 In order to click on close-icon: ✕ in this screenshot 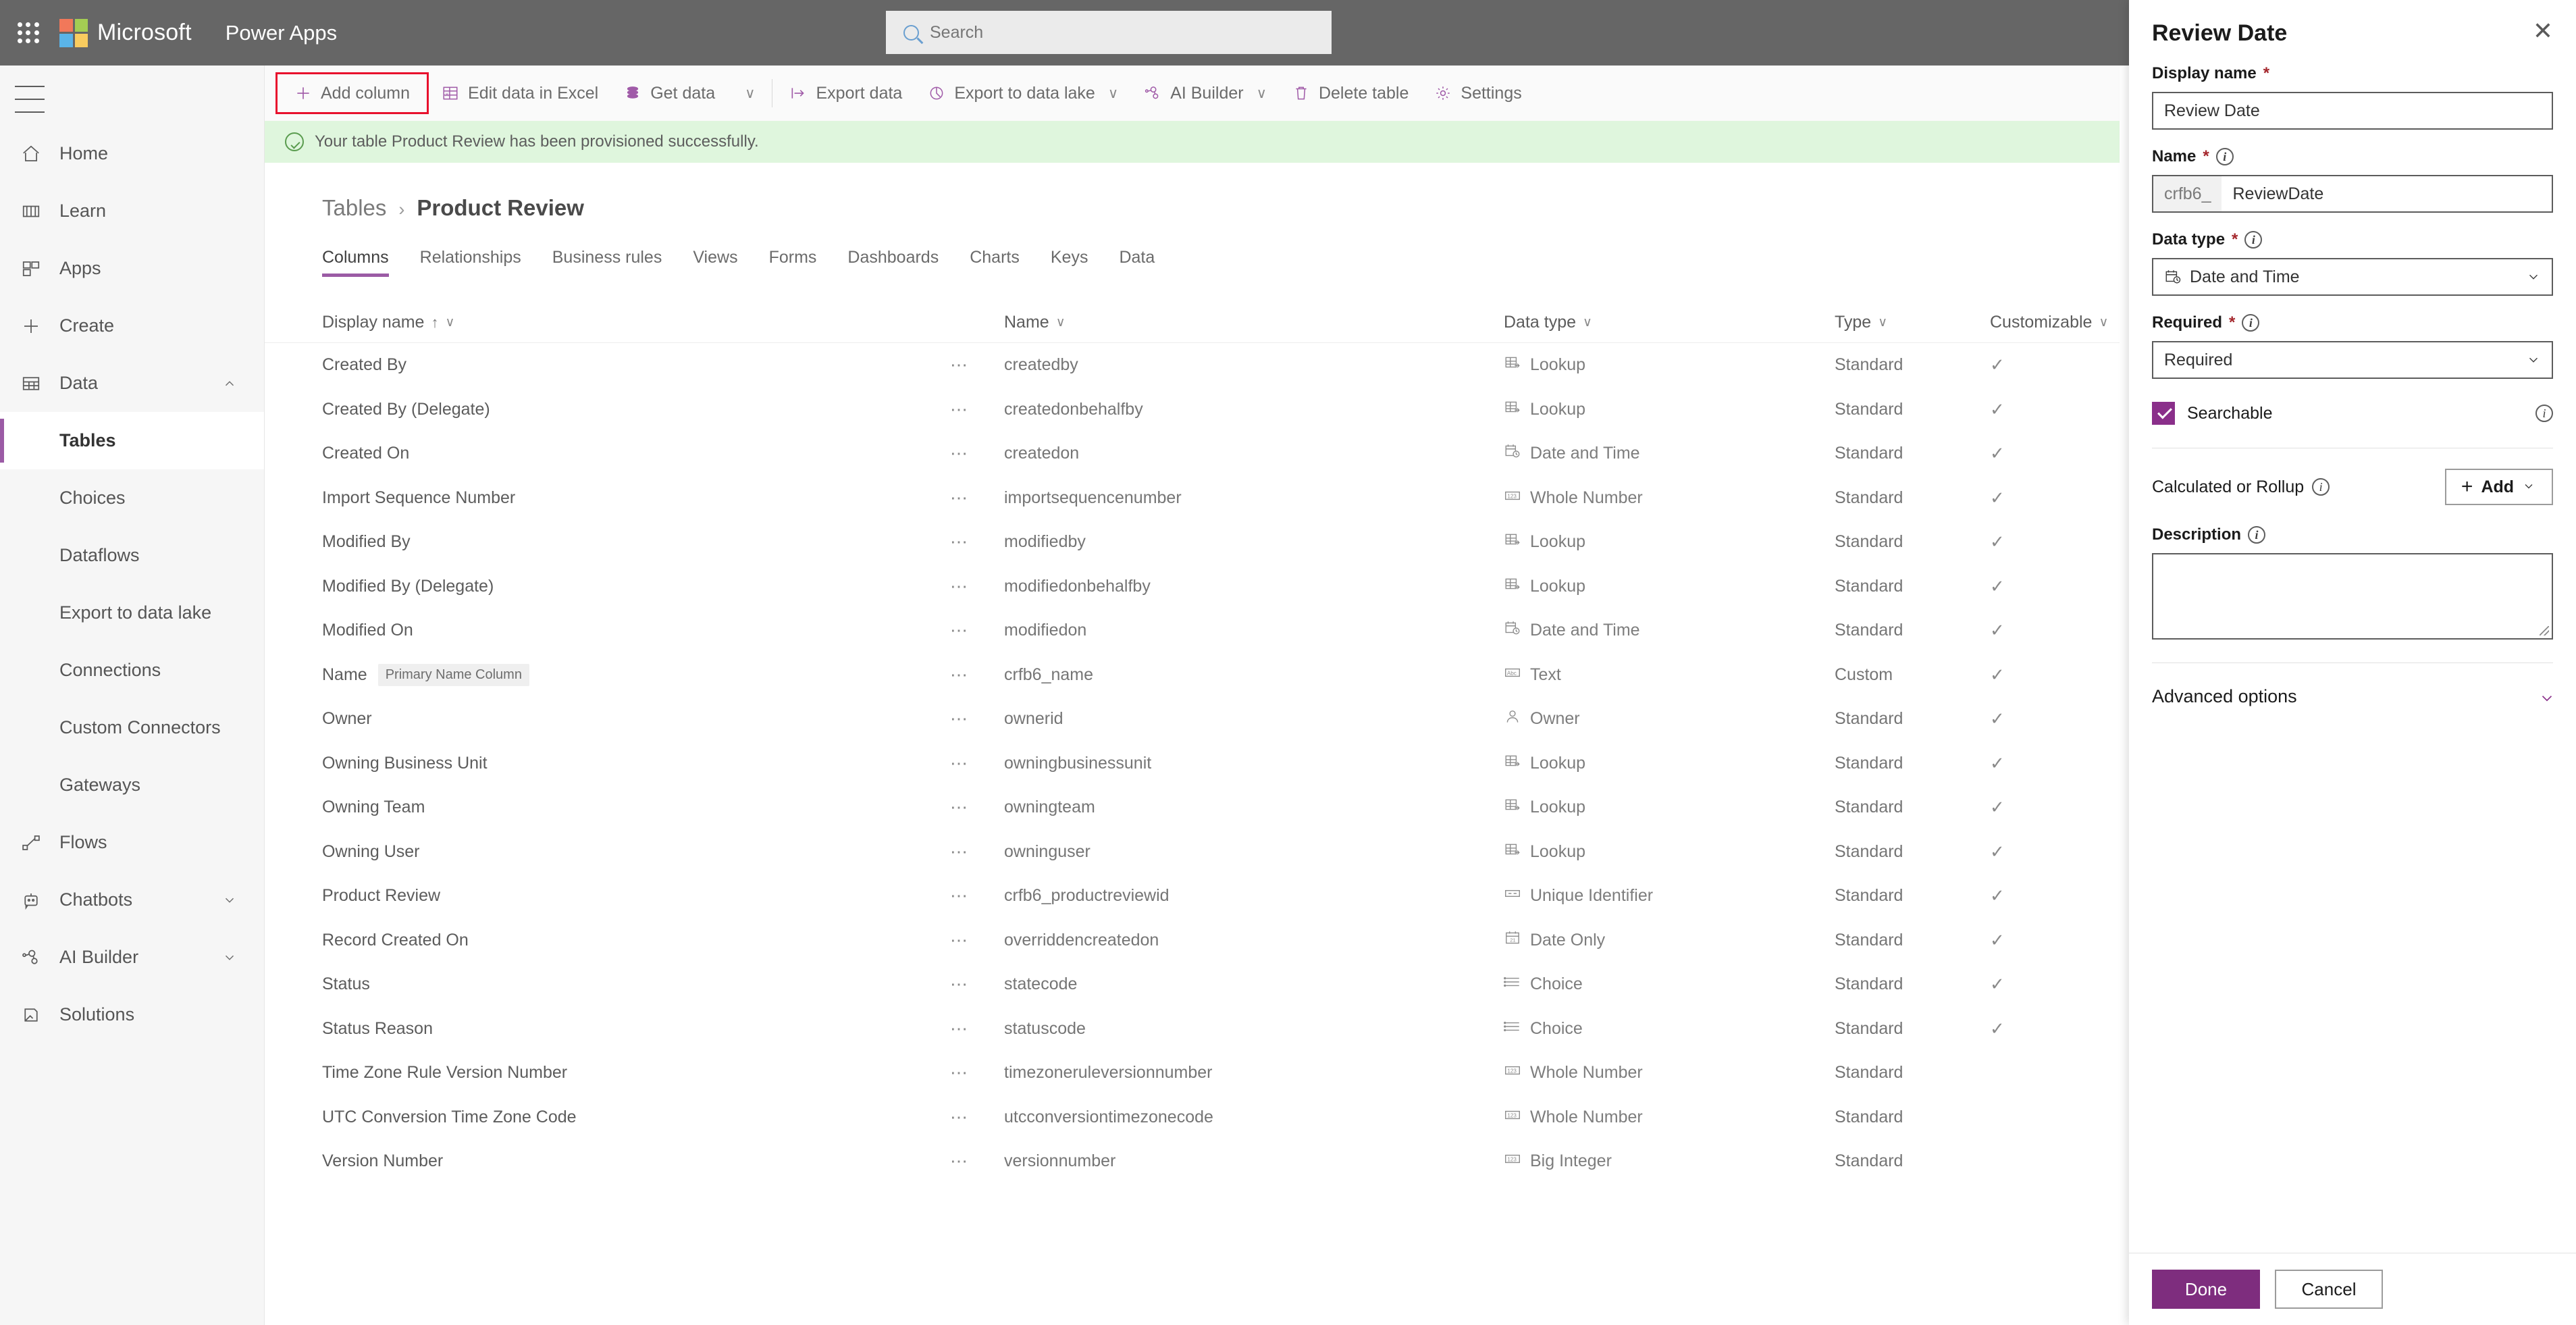, I will do `click(2543, 30)`.